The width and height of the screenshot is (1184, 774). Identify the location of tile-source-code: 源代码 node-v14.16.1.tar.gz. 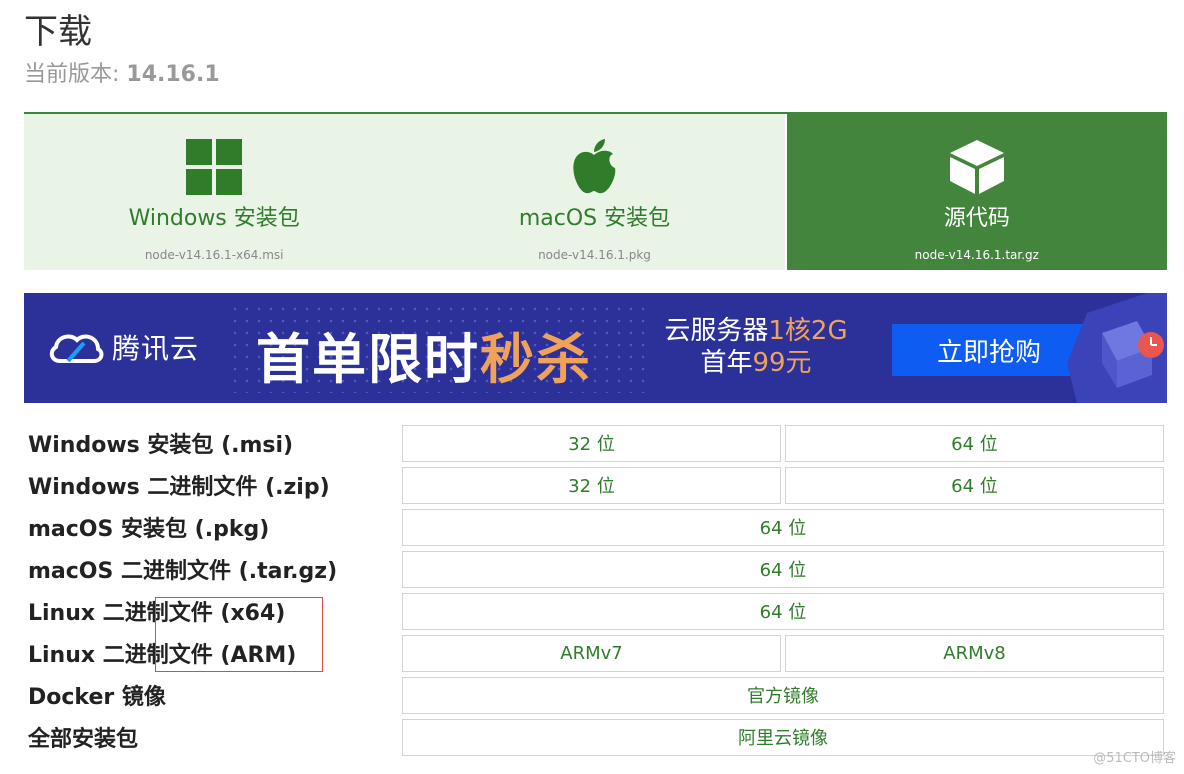
(976, 192).